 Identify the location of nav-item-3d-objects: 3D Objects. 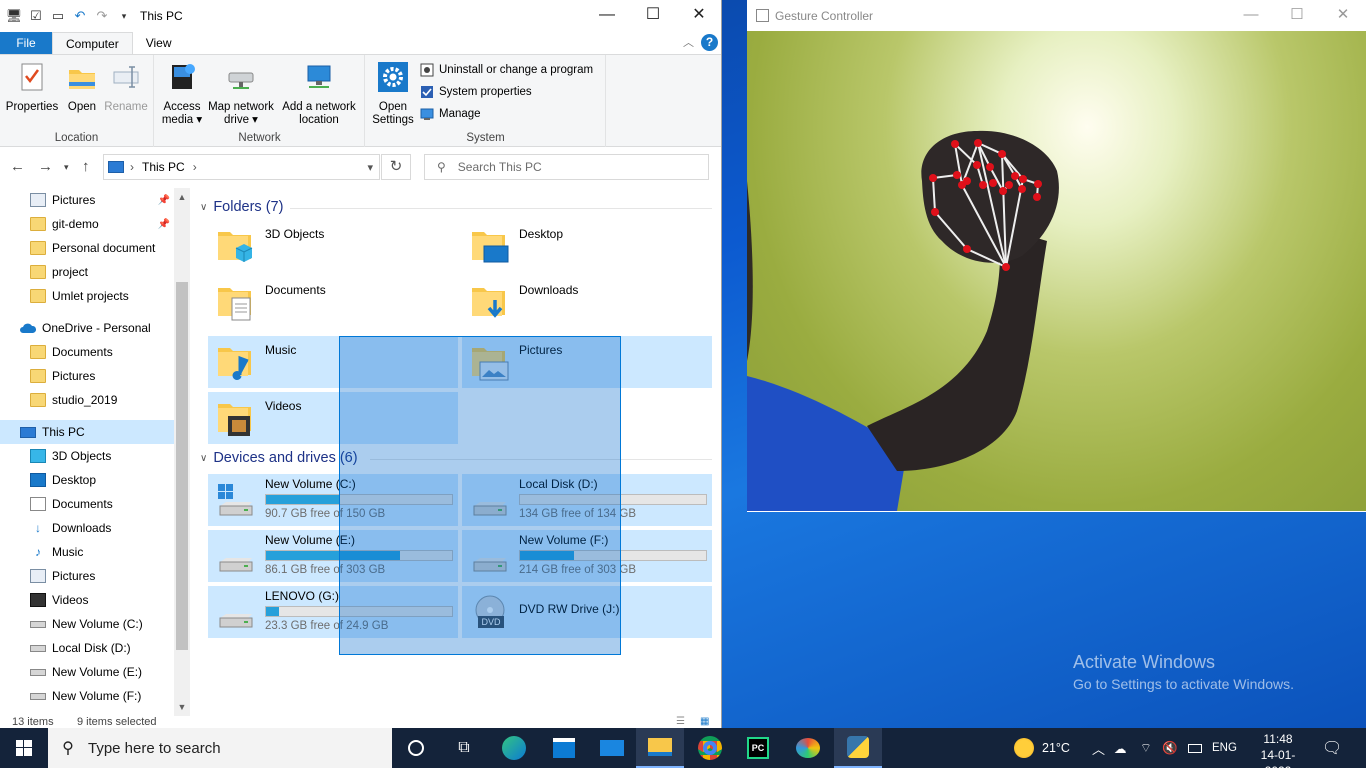
(70, 456).